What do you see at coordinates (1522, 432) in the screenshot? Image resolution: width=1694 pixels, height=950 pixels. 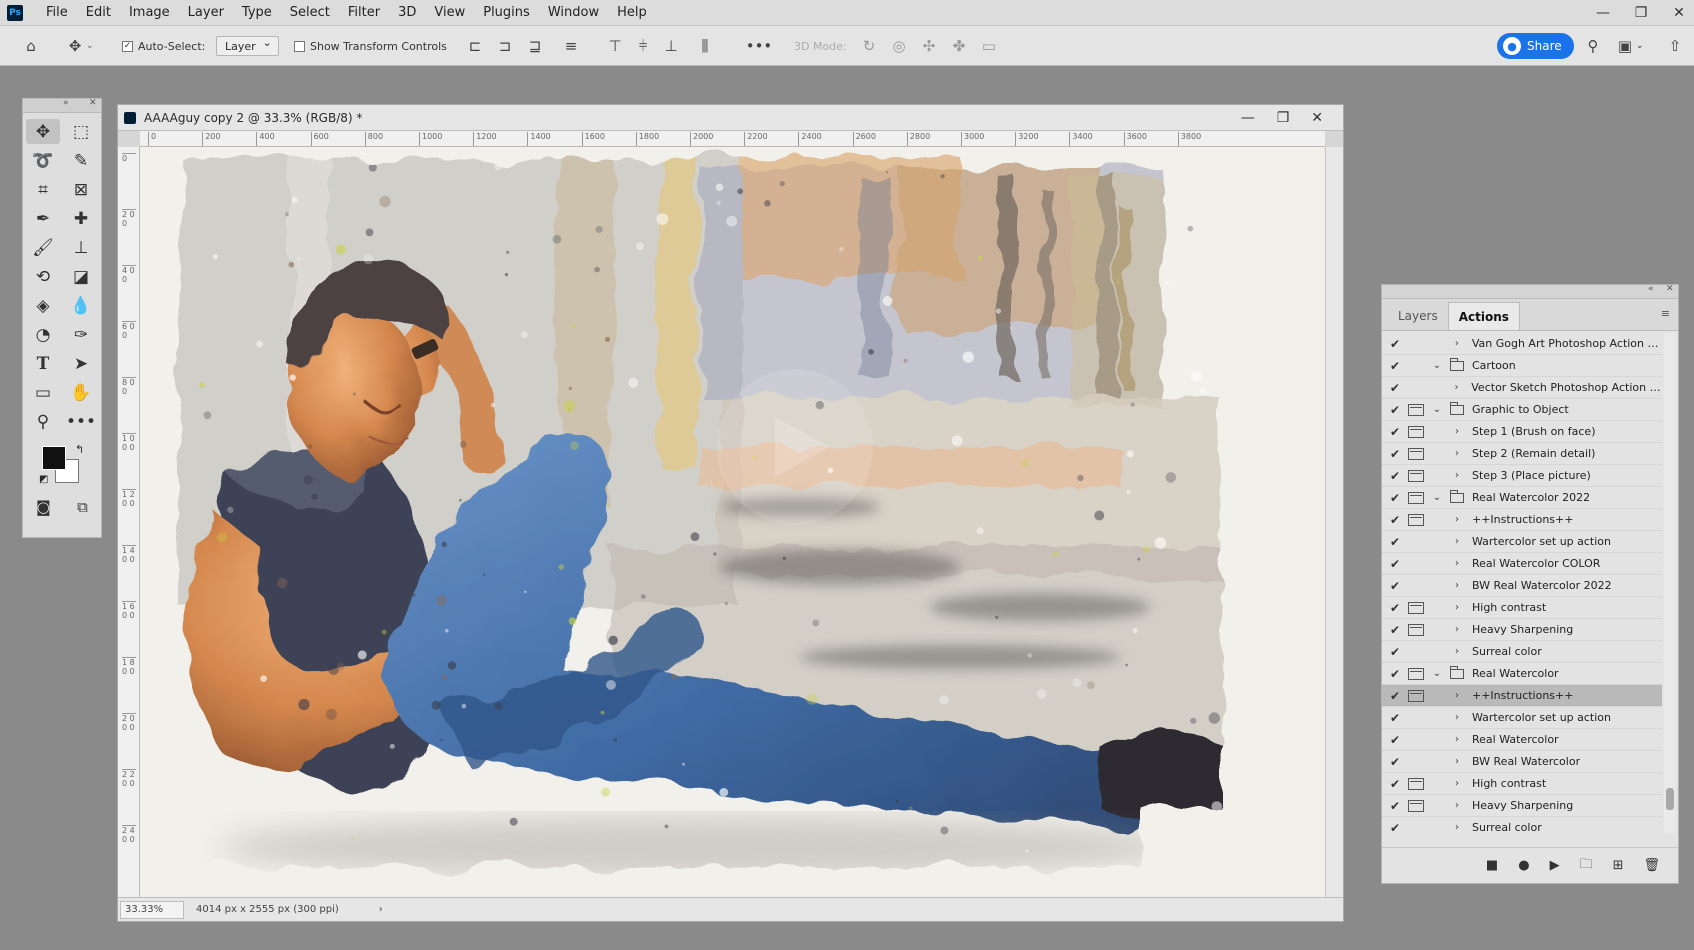 I see `action-row: ✔ › Step 1 (Brush on face)` at bounding box center [1522, 432].